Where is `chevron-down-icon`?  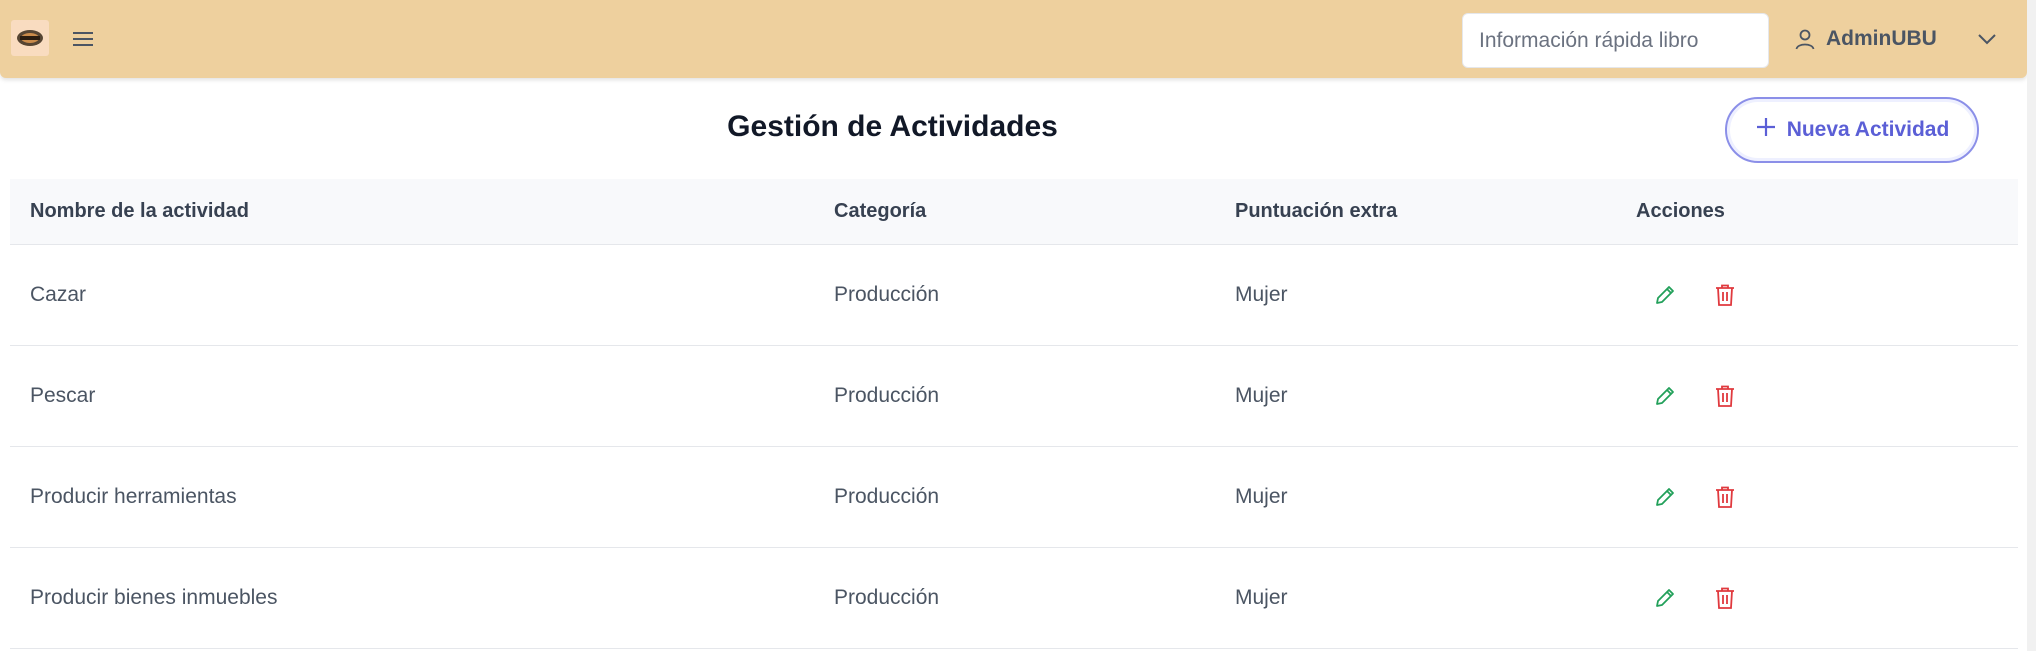 chevron-down-icon is located at coordinates (1987, 39).